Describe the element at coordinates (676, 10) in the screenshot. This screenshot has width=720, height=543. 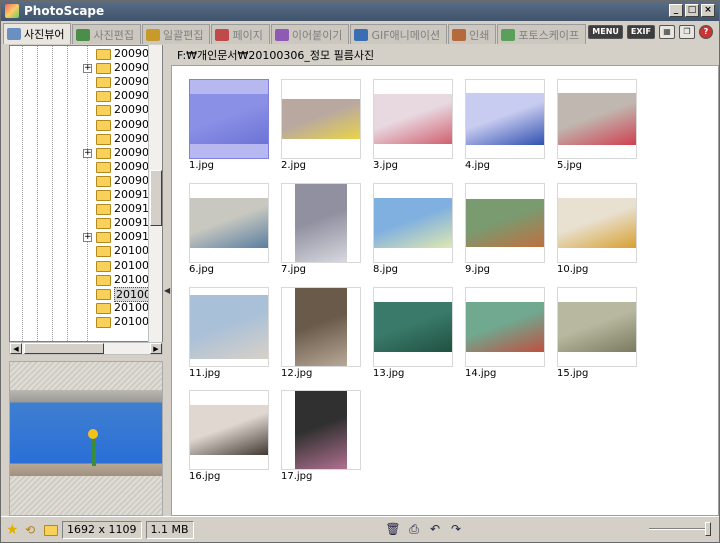
I see `minimize-button: _` at that location.